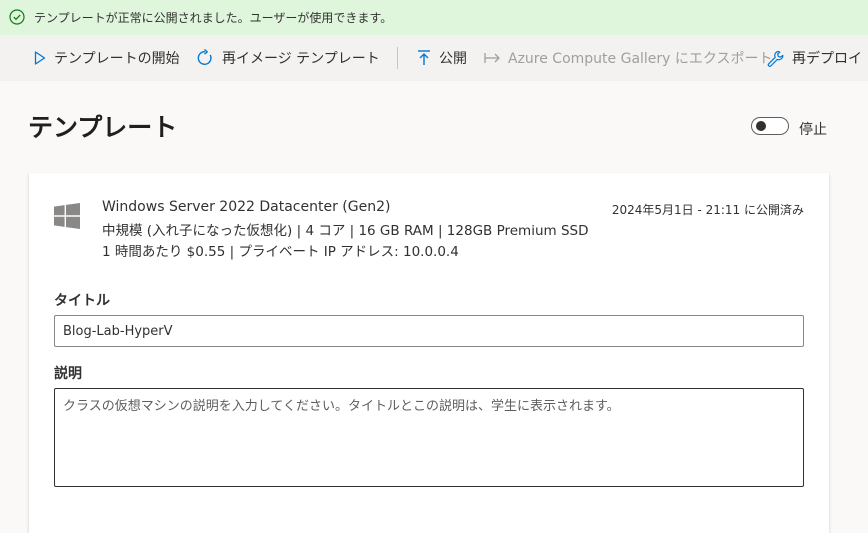 The width and height of the screenshot is (868, 533). I want to click on os-name: Windows Server 2022 Datacenter (Gen2), so click(246, 207).